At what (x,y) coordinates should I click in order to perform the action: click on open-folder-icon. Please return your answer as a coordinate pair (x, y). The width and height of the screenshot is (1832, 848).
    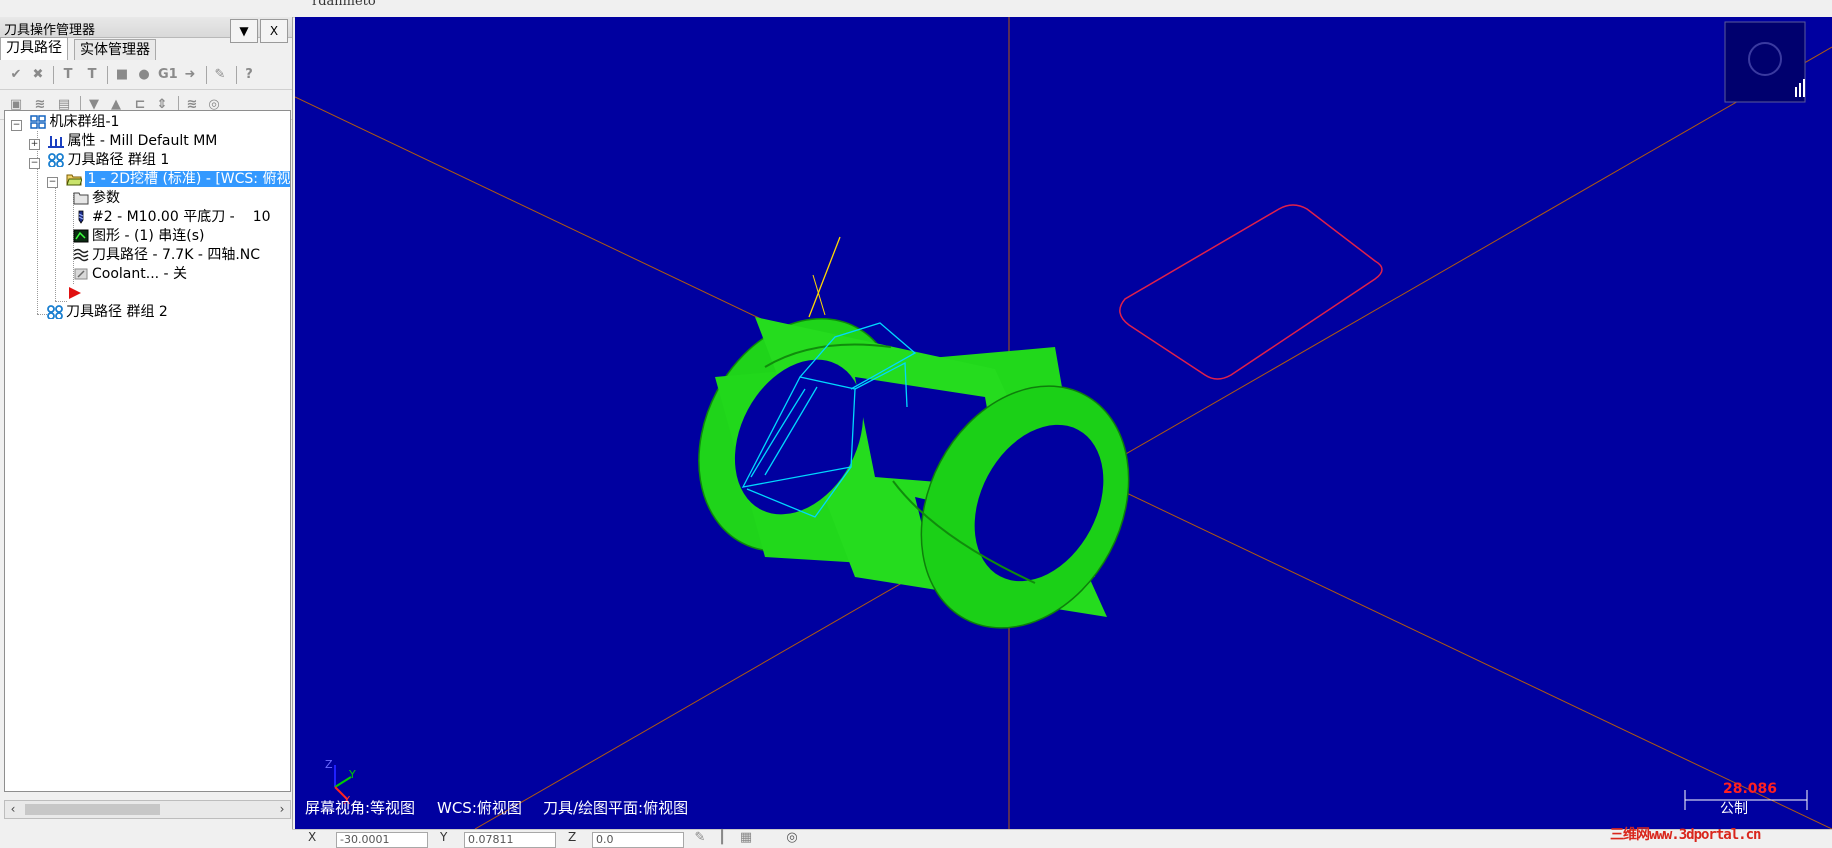
    Looking at the image, I should click on (75, 179).